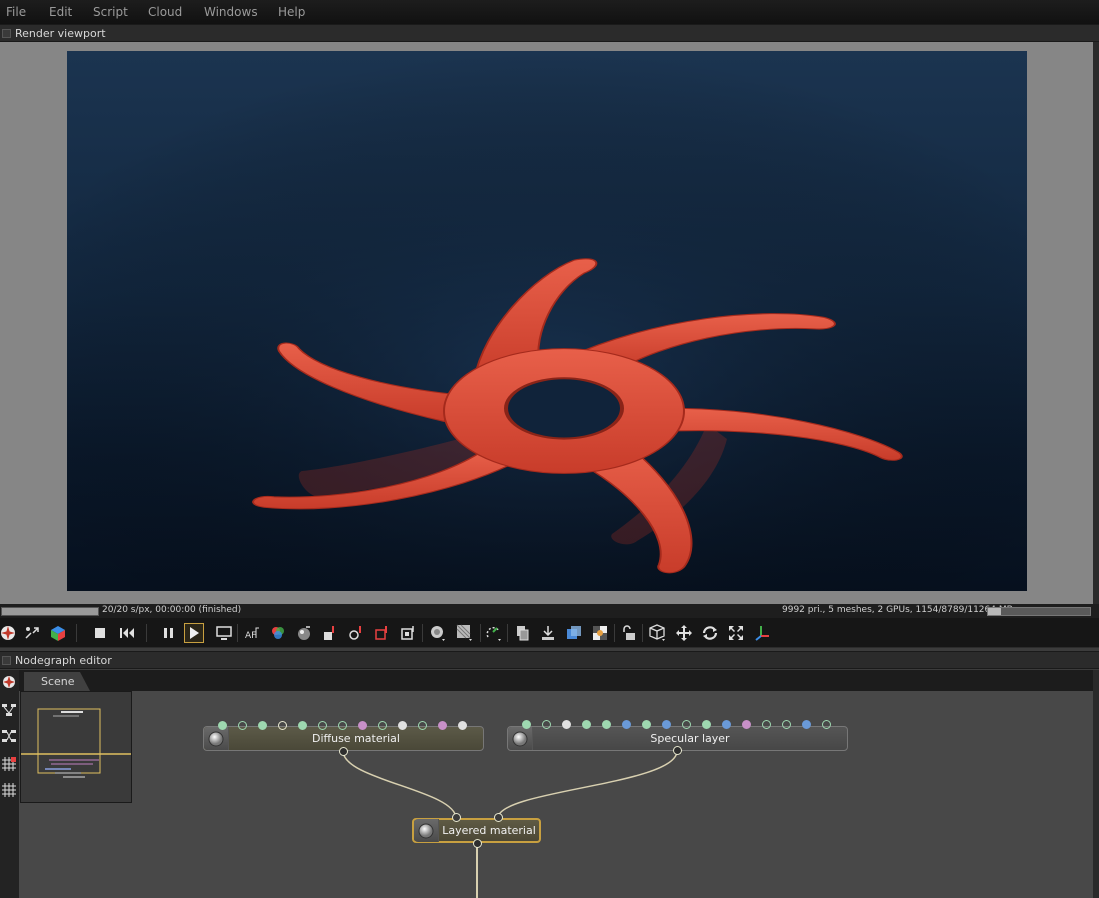 The width and height of the screenshot is (1099, 898). I want to click on node-label: Specular layer, so click(690, 738).